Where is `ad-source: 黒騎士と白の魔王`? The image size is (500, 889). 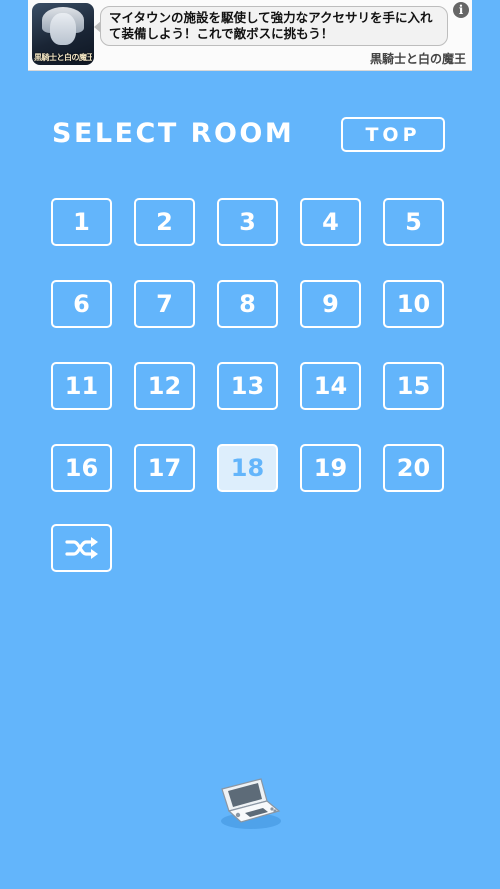 ad-source: 黒騎士と白の魔王 is located at coordinates (417, 59).